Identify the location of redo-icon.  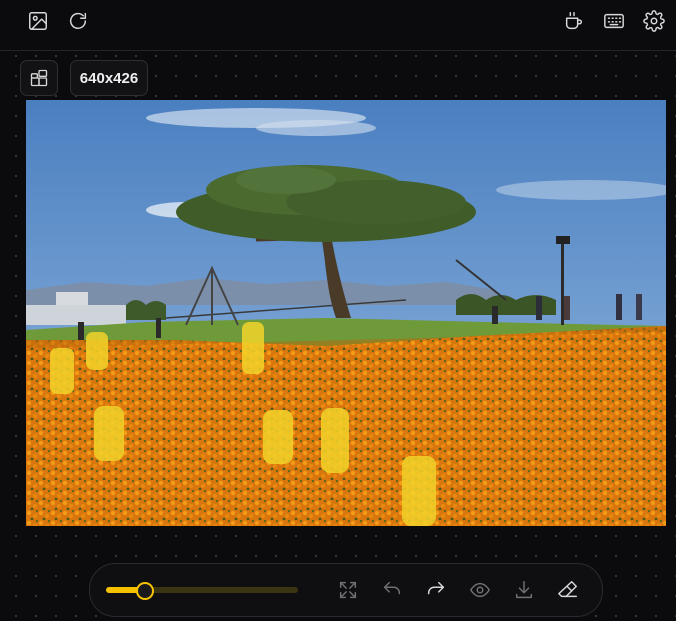
(436, 590).